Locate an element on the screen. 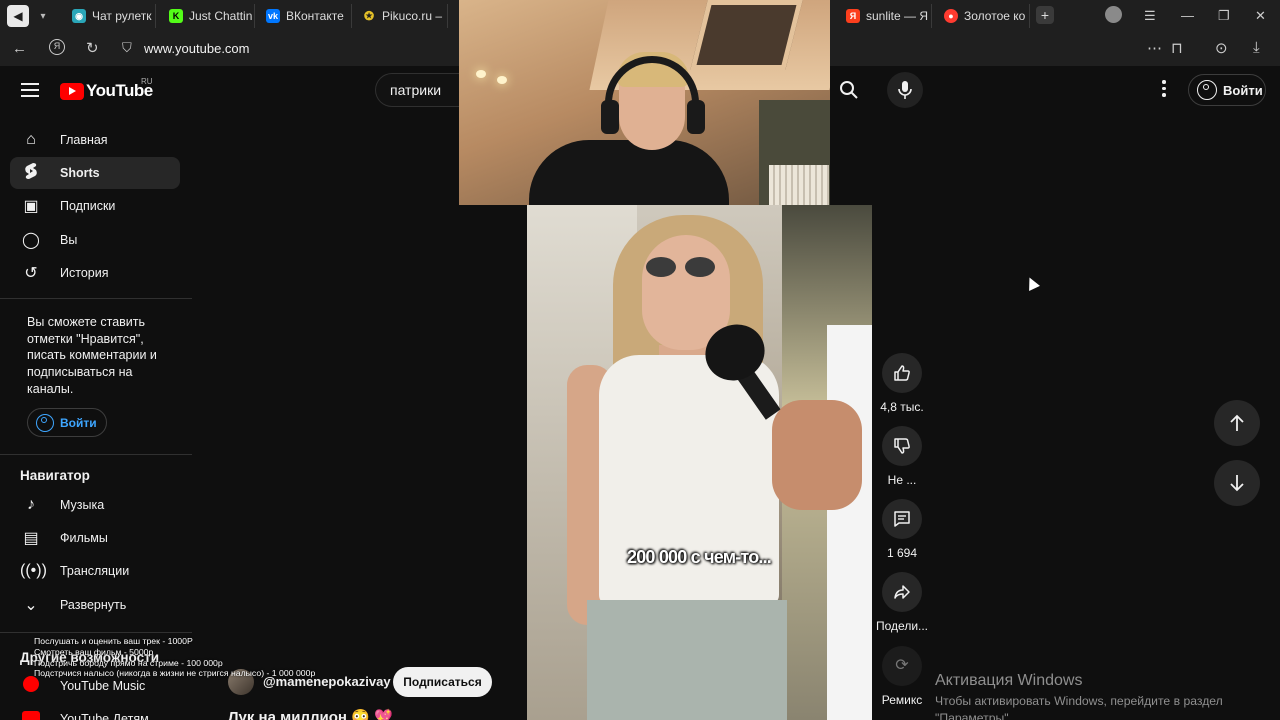 The width and height of the screenshot is (1280, 720). yandex-home-icon: Я is located at coordinates (57, 47).